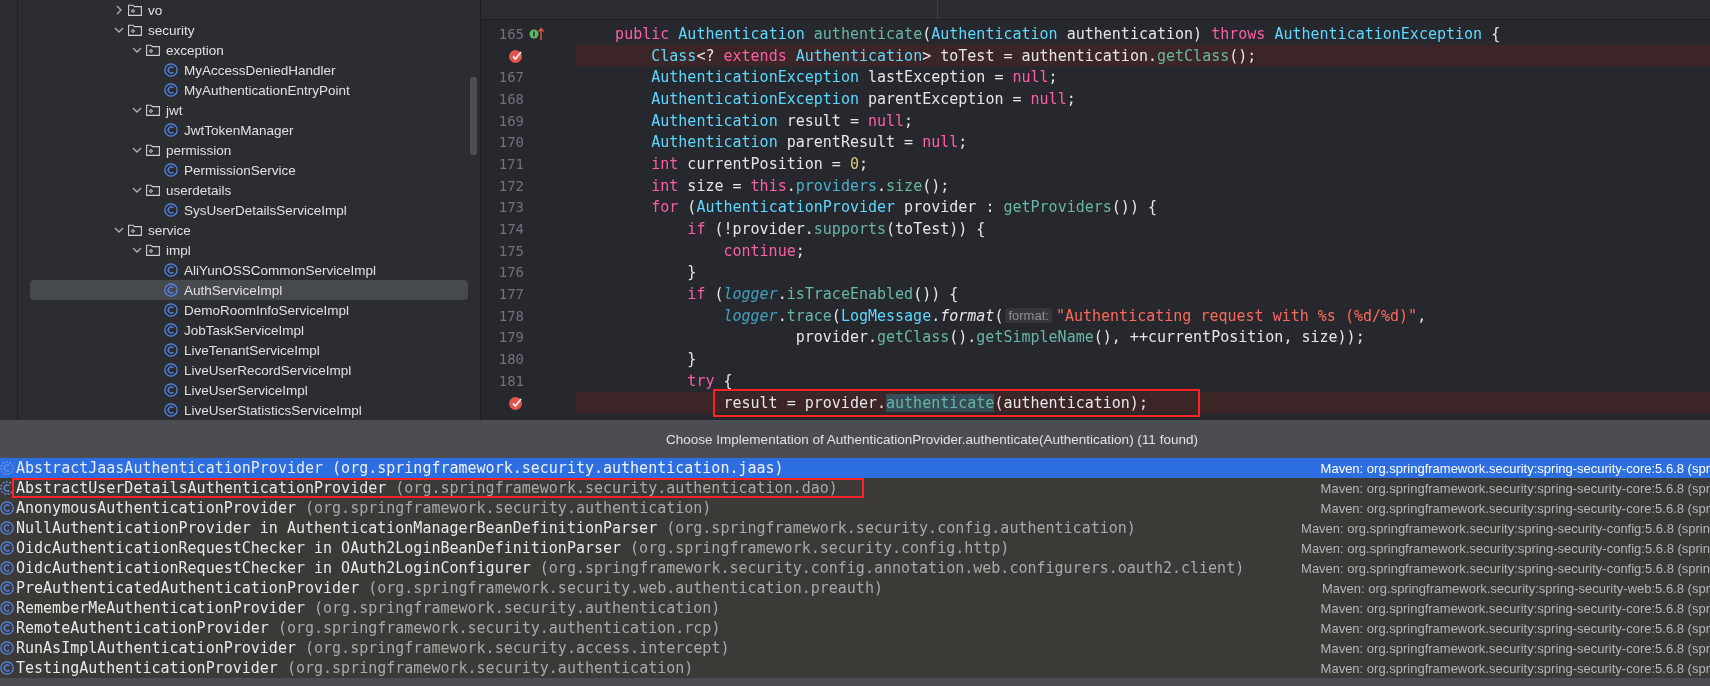  Describe the element at coordinates (249, 230) in the screenshot. I see `tree-item: service` at that location.